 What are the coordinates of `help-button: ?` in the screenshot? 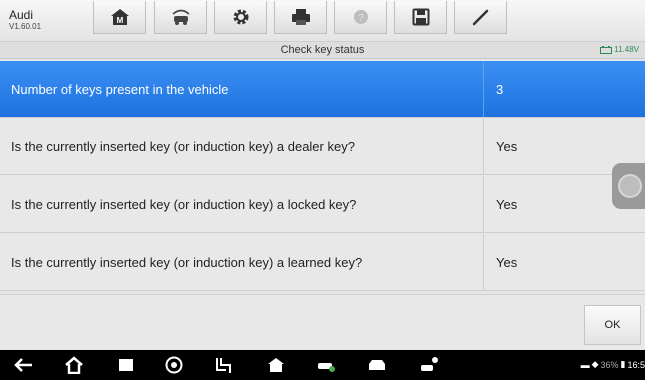 It's located at (360, 17).